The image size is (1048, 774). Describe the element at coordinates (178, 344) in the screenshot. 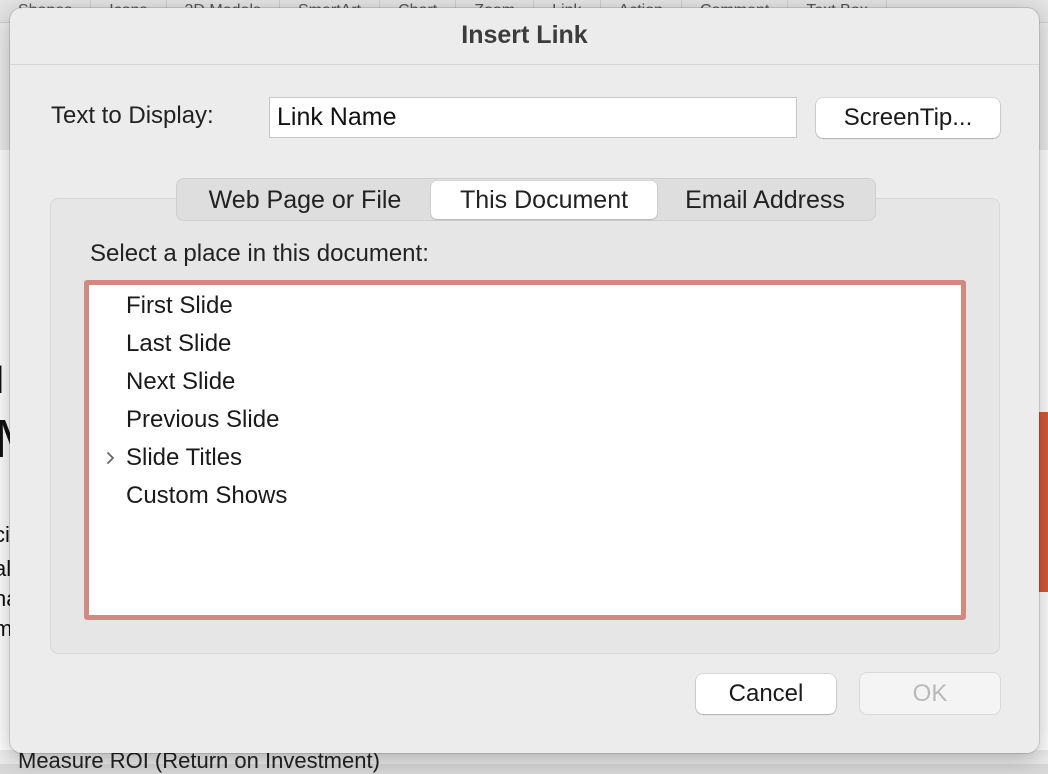

I see `list-item-label: Last Slide` at that location.